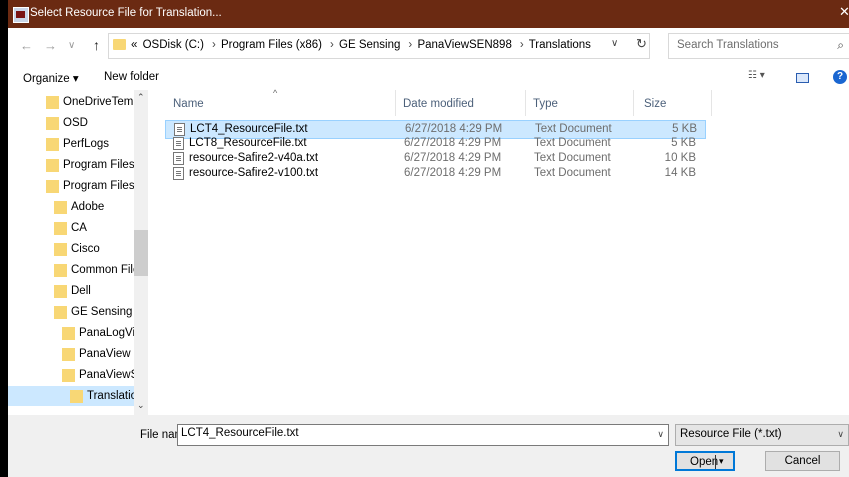 The image size is (849, 477). Describe the element at coordinates (71, 312) in the screenshot. I see `nav-folder-item: GE Sensing` at that location.